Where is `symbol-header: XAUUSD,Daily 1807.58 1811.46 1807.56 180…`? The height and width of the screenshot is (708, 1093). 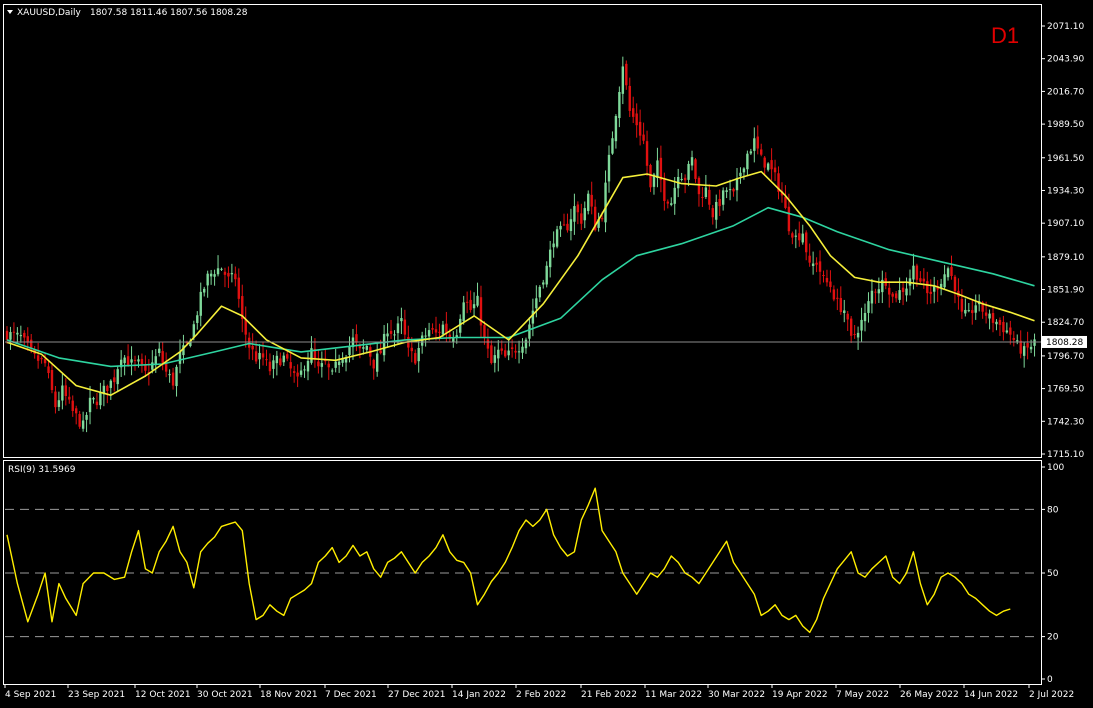
symbol-header: XAUUSD,Daily 1807.58 1811.46 1807.56 180… is located at coordinates (127, 13).